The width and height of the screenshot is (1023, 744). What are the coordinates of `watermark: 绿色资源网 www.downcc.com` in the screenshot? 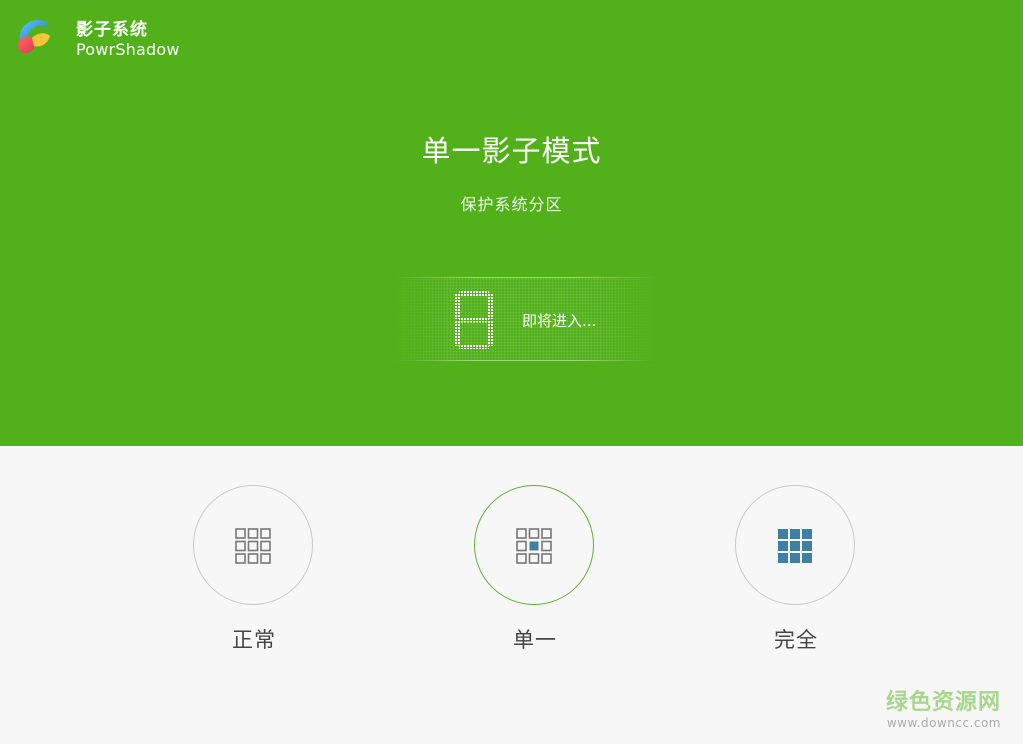 It's located at (943, 710).